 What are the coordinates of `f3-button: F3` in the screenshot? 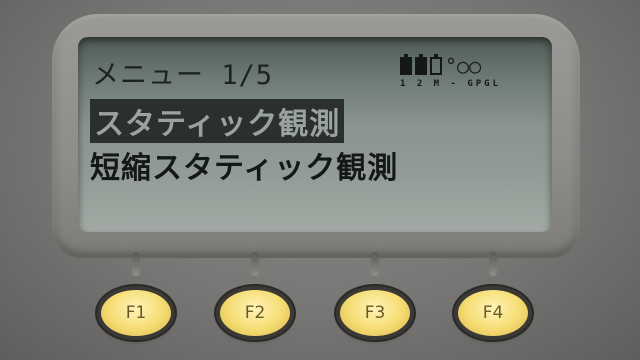 It's located at (375, 313).